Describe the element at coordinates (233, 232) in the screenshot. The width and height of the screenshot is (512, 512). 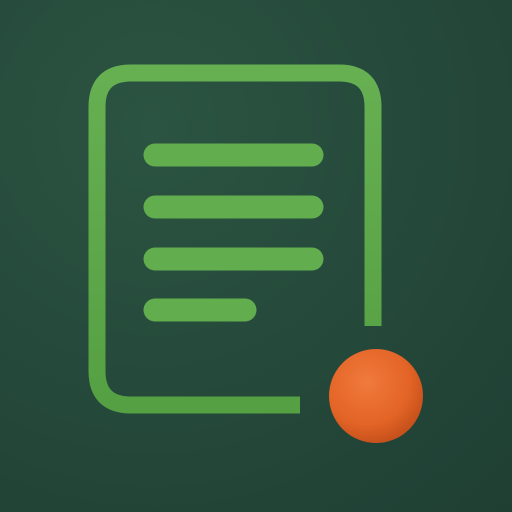
I see `document-text-lines` at that location.